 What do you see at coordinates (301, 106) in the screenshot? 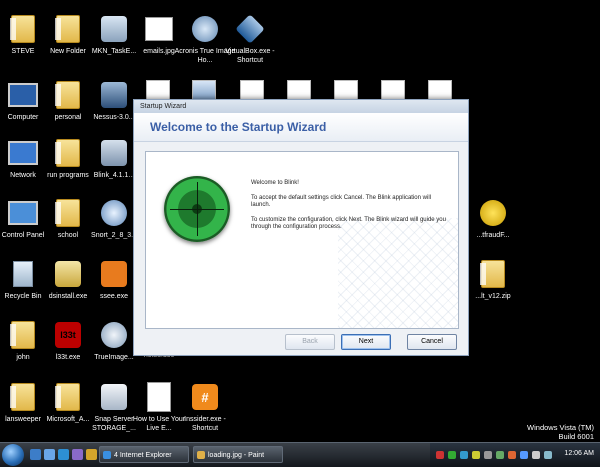
I see `window-title: Startup Wizard` at bounding box center [301, 106].